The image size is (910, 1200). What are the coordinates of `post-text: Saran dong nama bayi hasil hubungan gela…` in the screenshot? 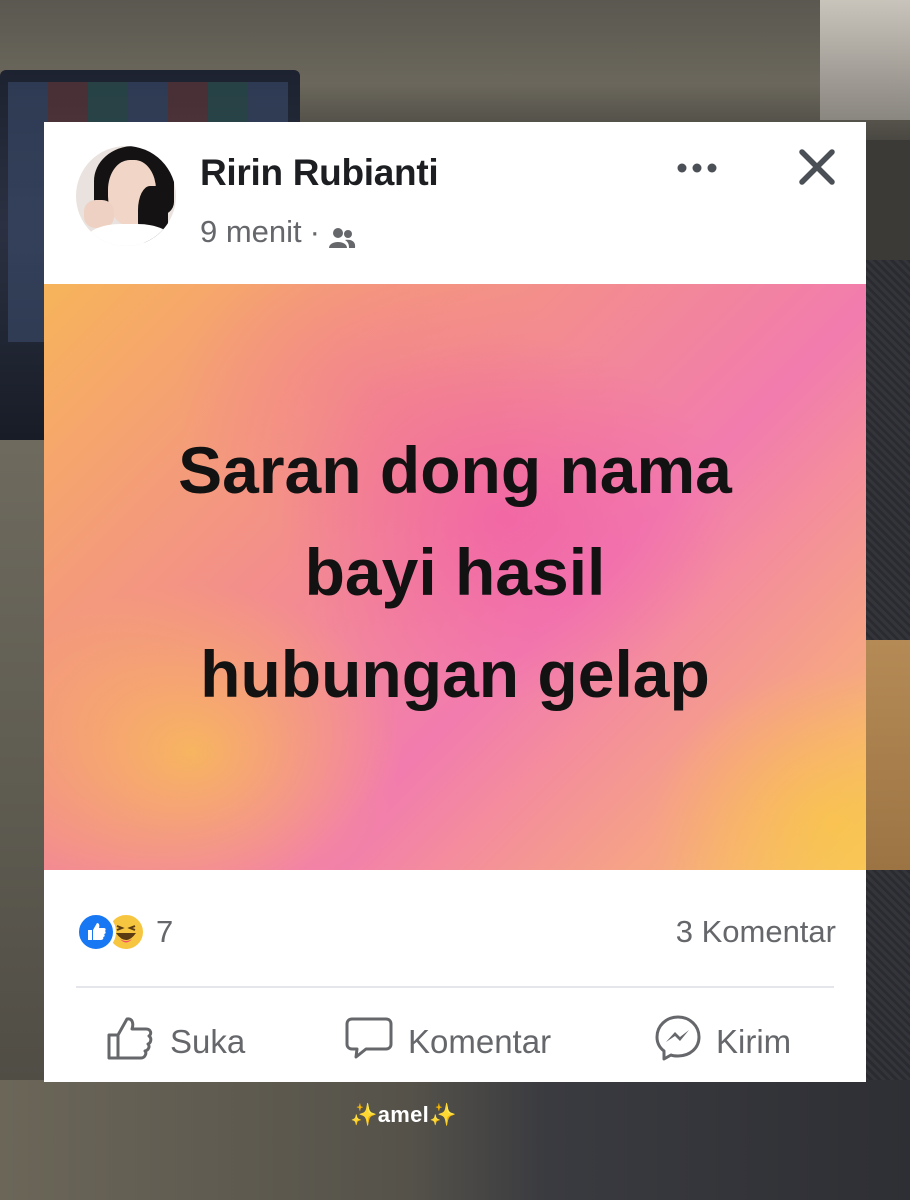 It's located at (455, 572).